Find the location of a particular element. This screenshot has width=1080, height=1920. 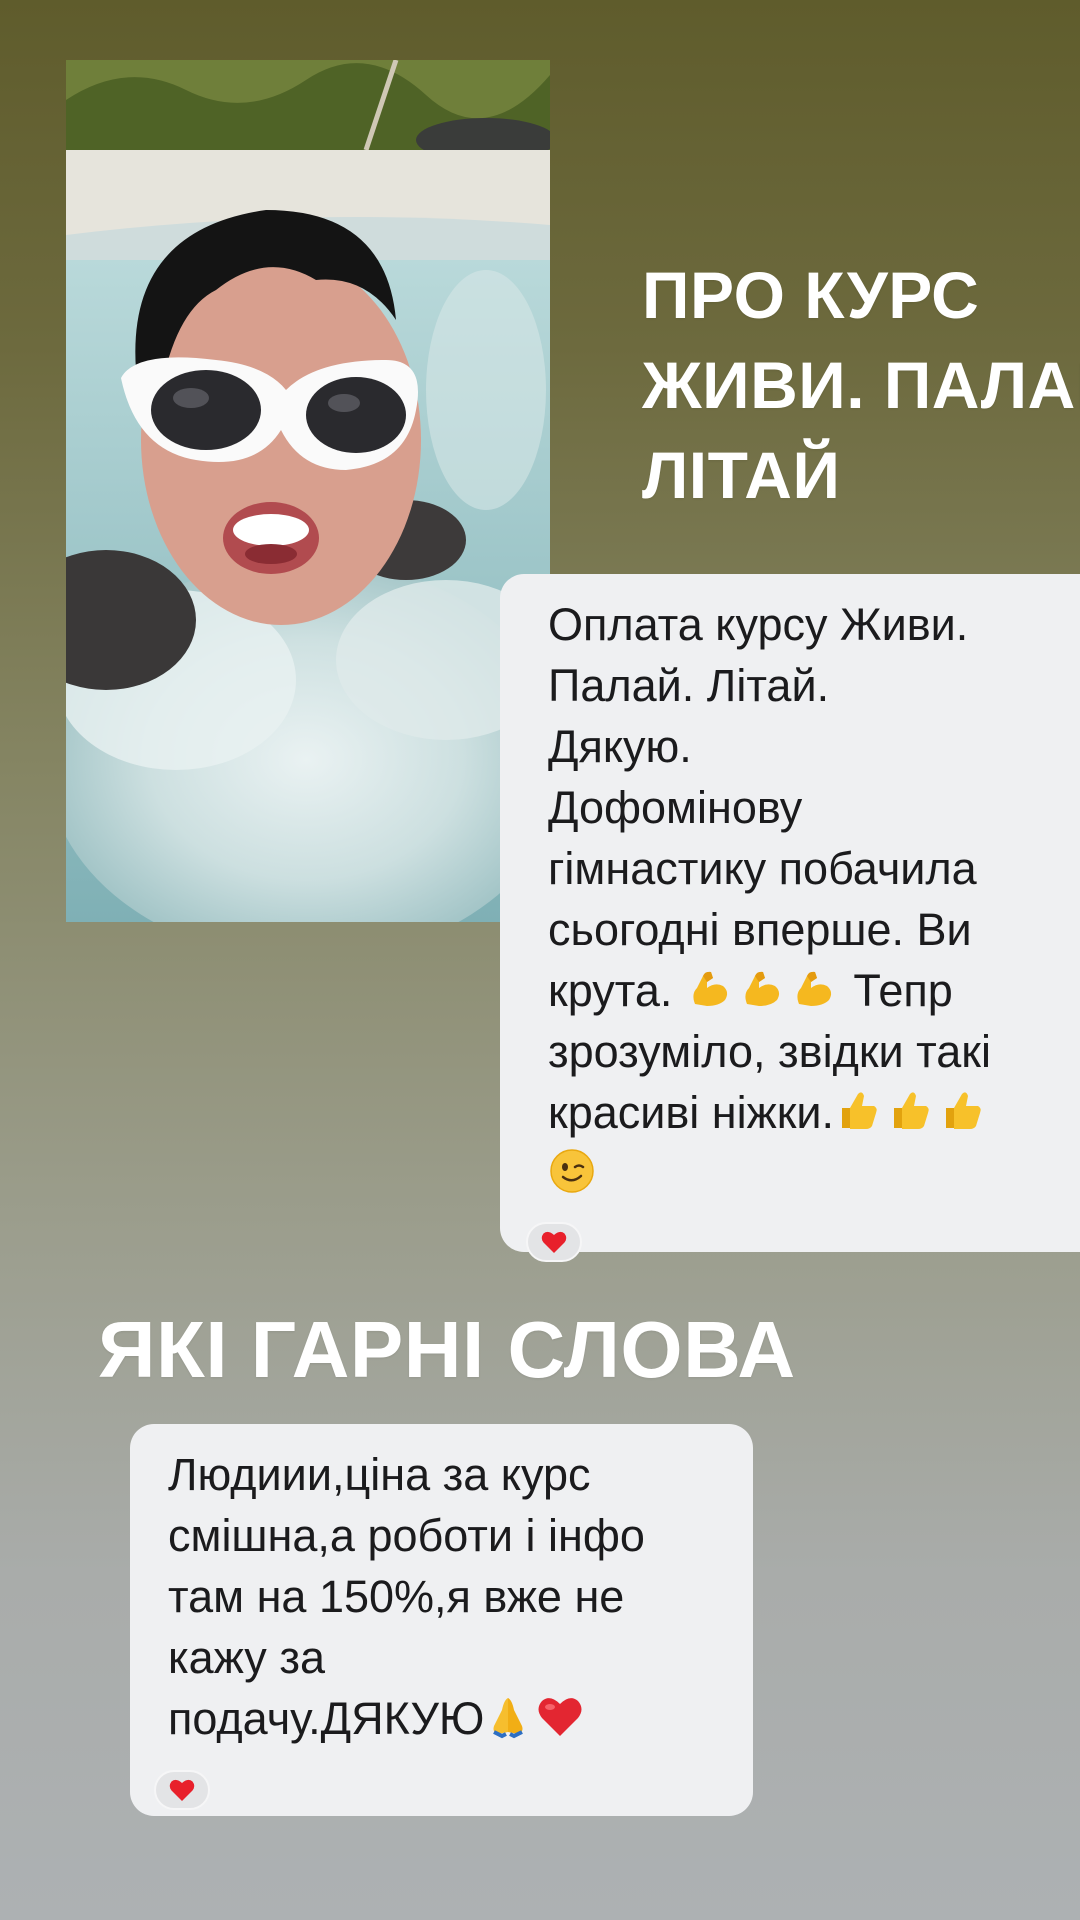

message-line: крута. Тепр is located at coordinates (814, 990).